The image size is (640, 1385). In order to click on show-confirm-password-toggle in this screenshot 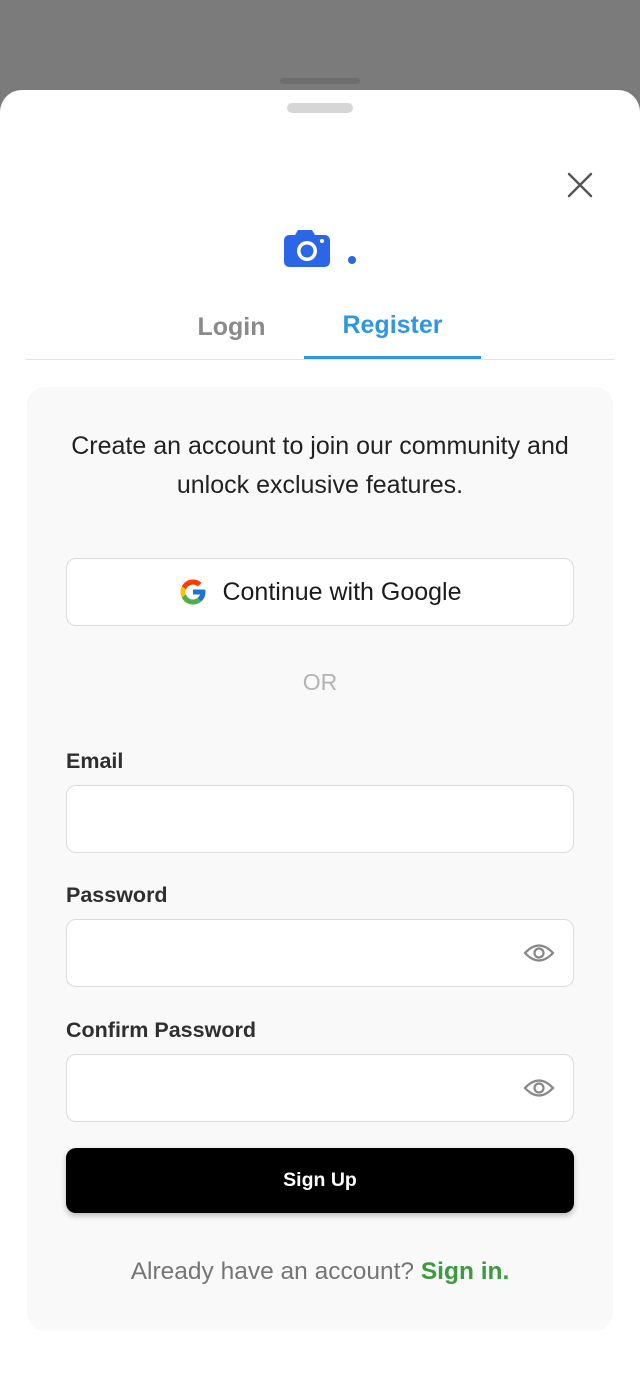, I will do `click(539, 1088)`.